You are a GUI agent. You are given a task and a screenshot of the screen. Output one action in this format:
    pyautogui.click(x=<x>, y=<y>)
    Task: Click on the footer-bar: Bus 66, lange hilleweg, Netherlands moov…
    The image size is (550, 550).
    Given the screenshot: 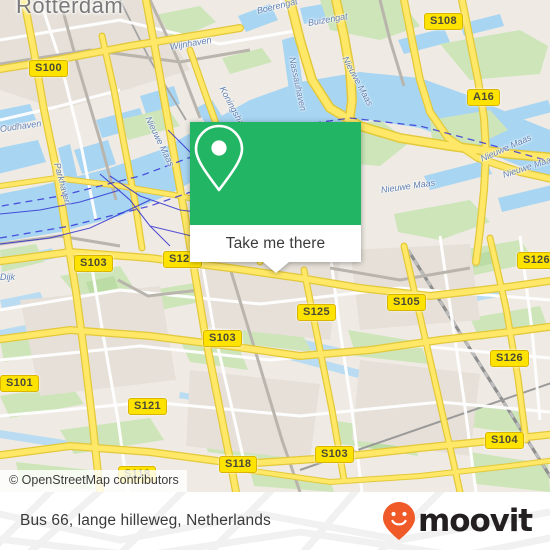 What is the action you would take?
    pyautogui.click(x=275, y=521)
    